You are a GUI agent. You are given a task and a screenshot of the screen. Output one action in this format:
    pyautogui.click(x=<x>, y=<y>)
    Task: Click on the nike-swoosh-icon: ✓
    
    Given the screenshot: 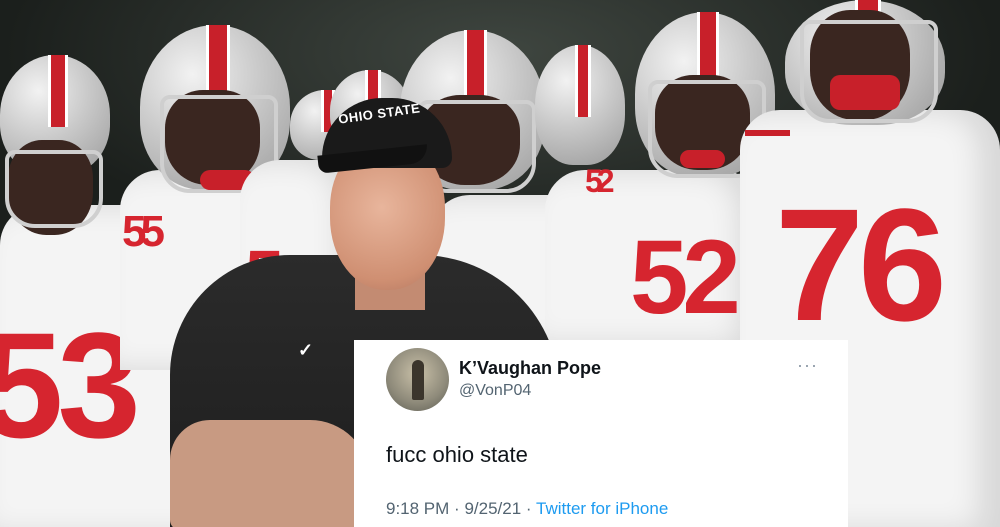 What is the action you would take?
    pyautogui.click(x=306, y=350)
    